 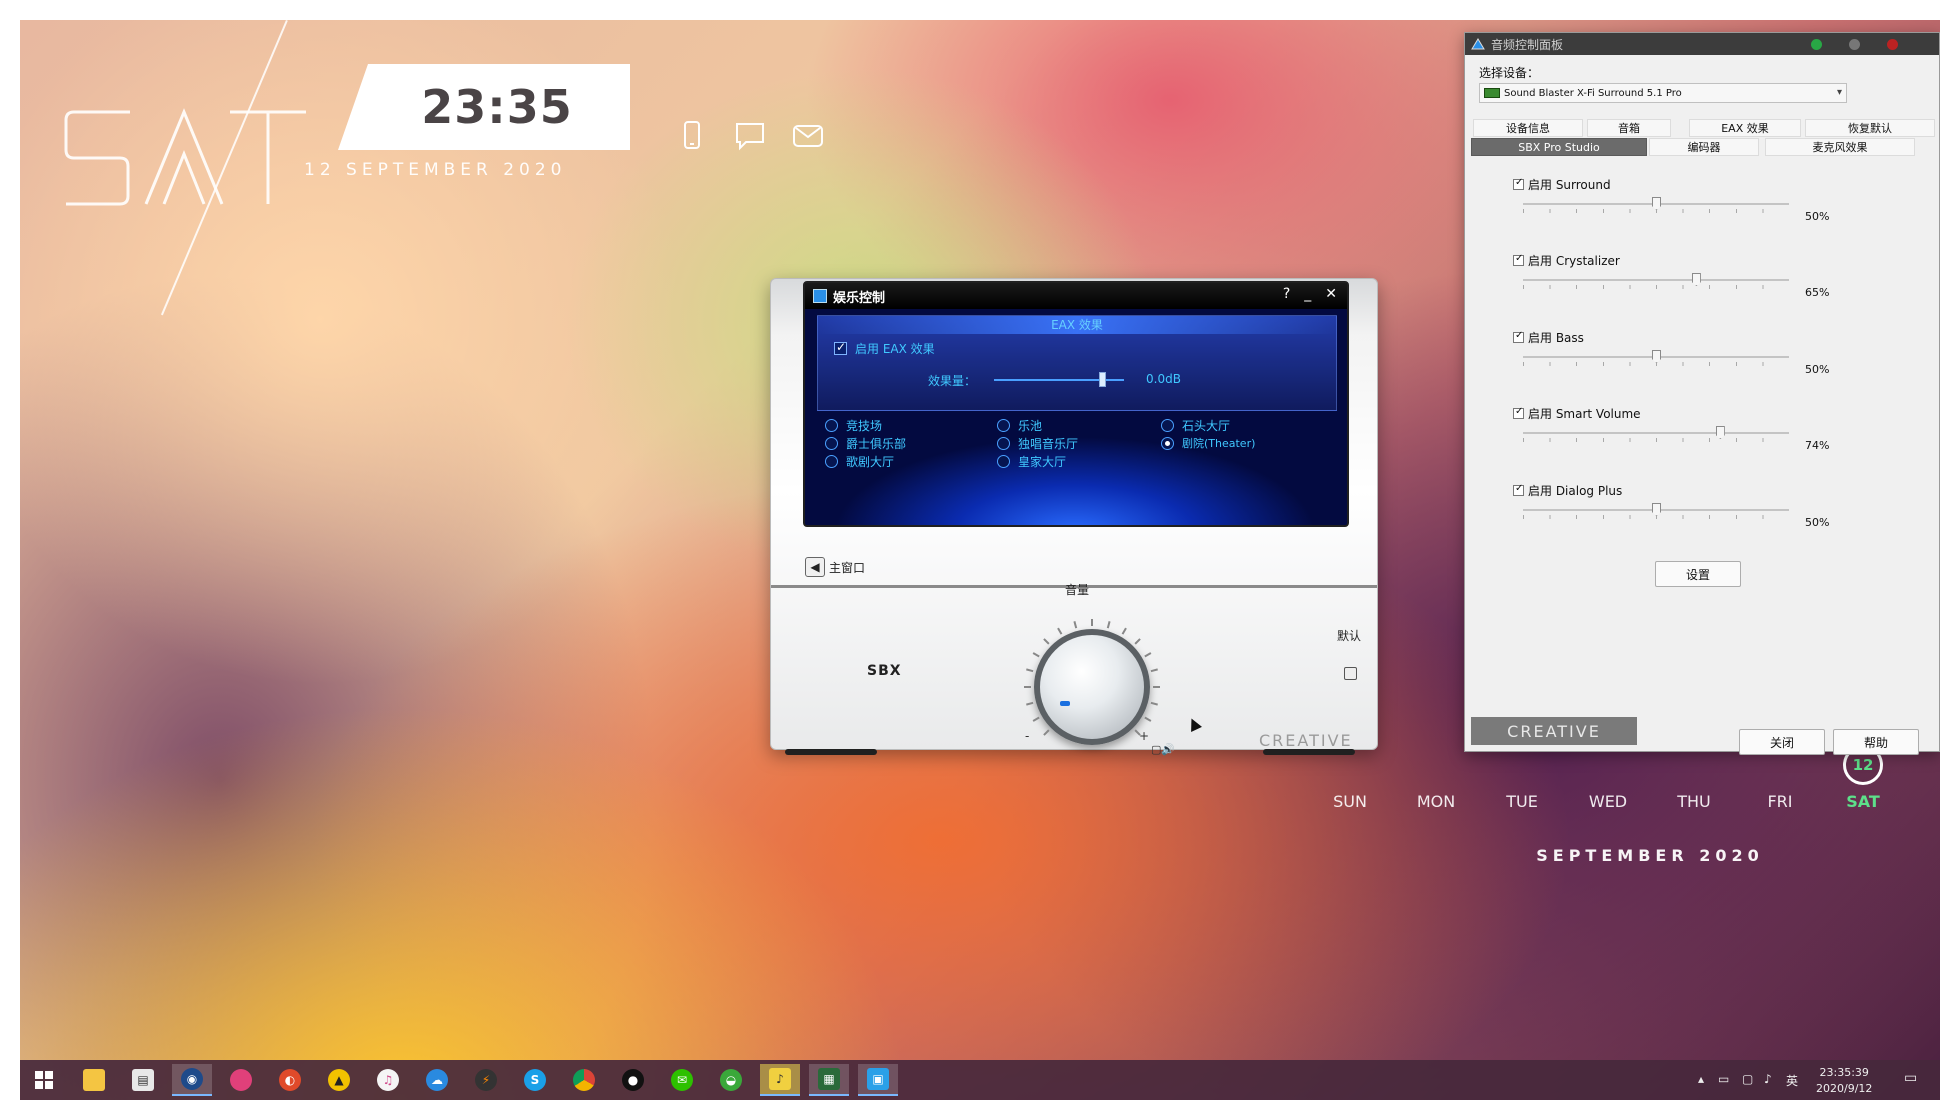 I want to click on app-icon, so click(x=1478, y=44).